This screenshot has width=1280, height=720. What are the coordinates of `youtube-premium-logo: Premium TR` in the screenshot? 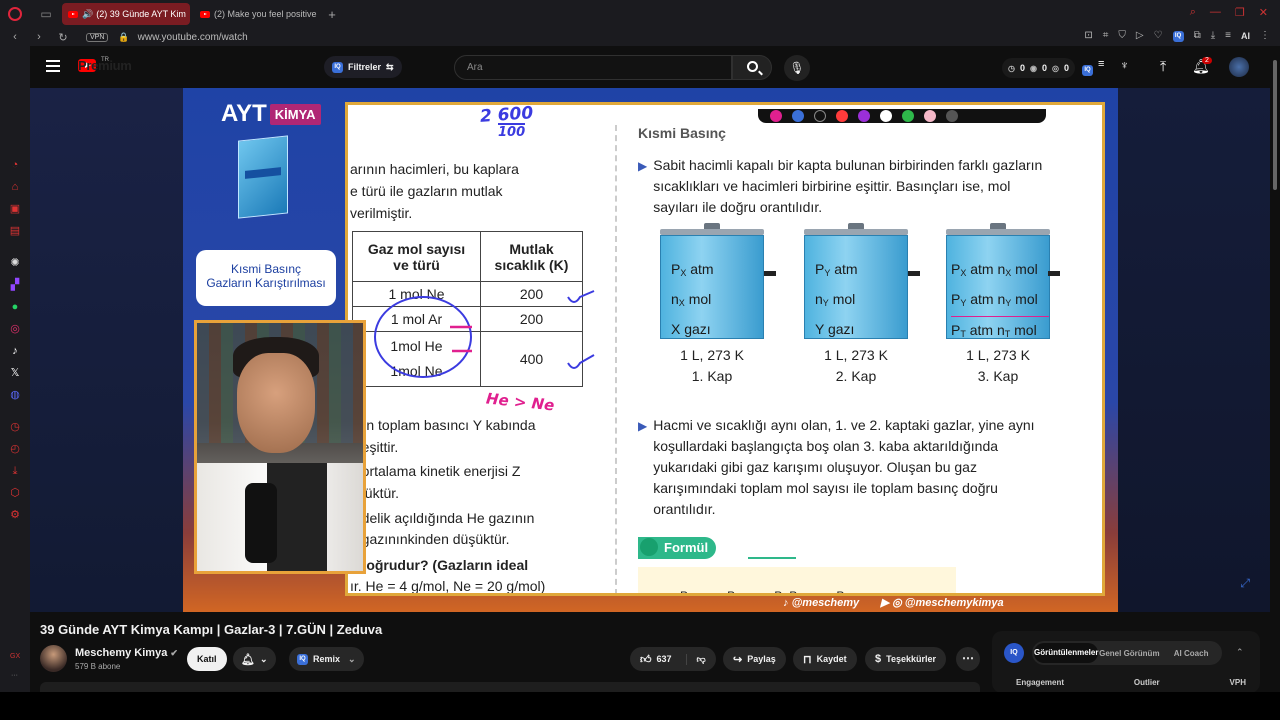 It's located at (105, 65).